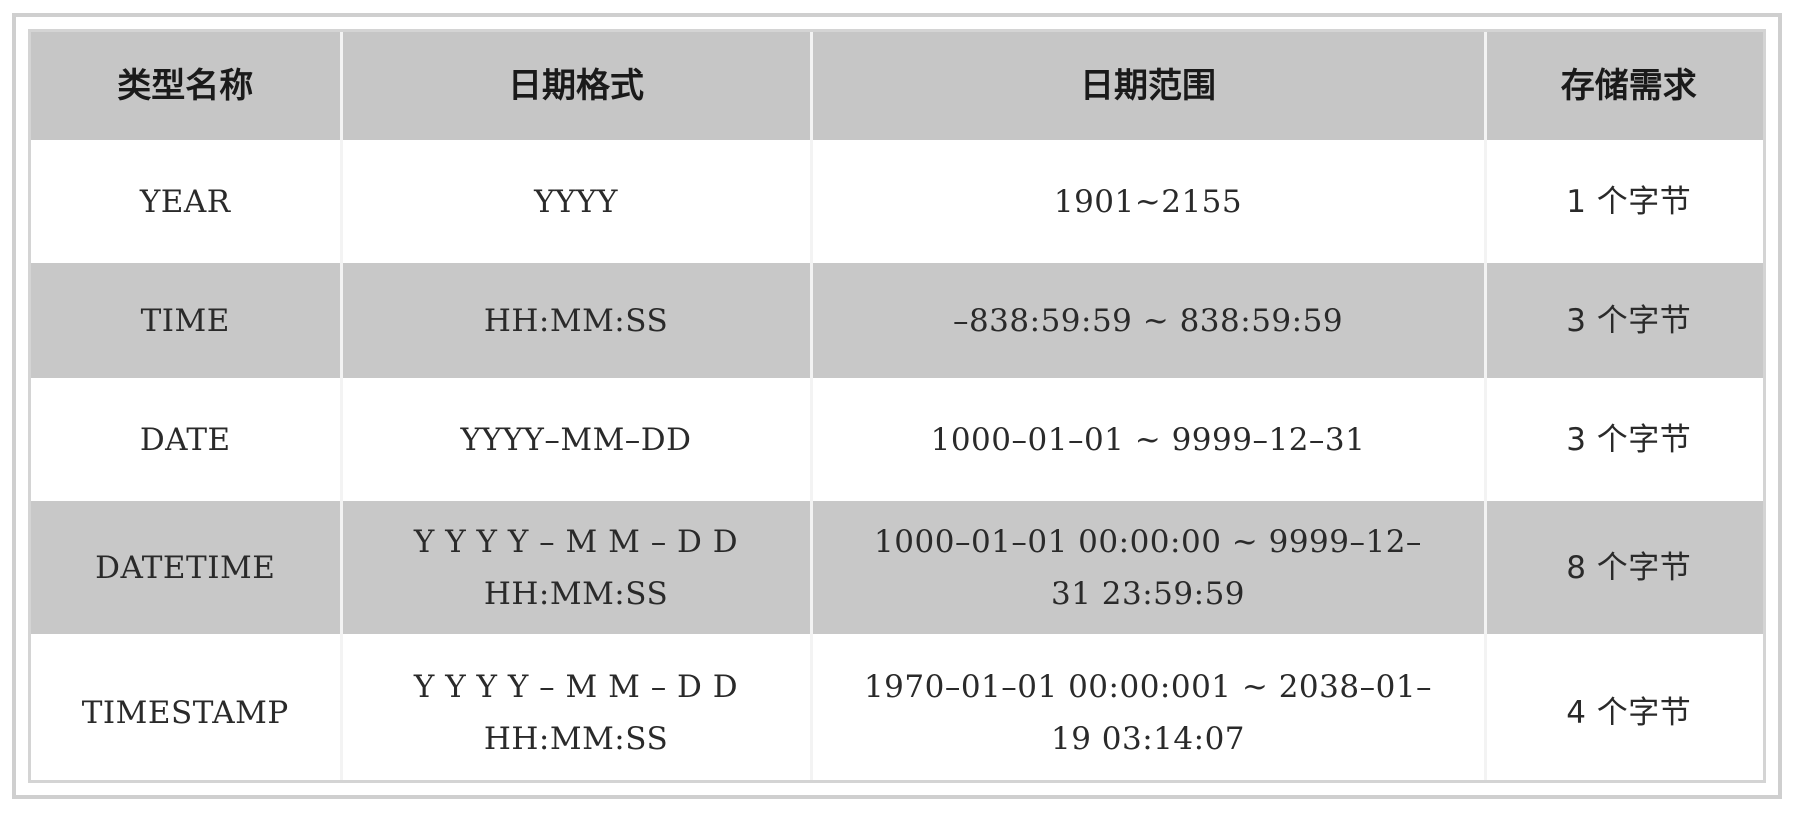 The height and width of the screenshot is (815, 1803). What do you see at coordinates (1148, 739) in the screenshot?
I see `cell-range-line: 19 03:14:07` at bounding box center [1148, 739].